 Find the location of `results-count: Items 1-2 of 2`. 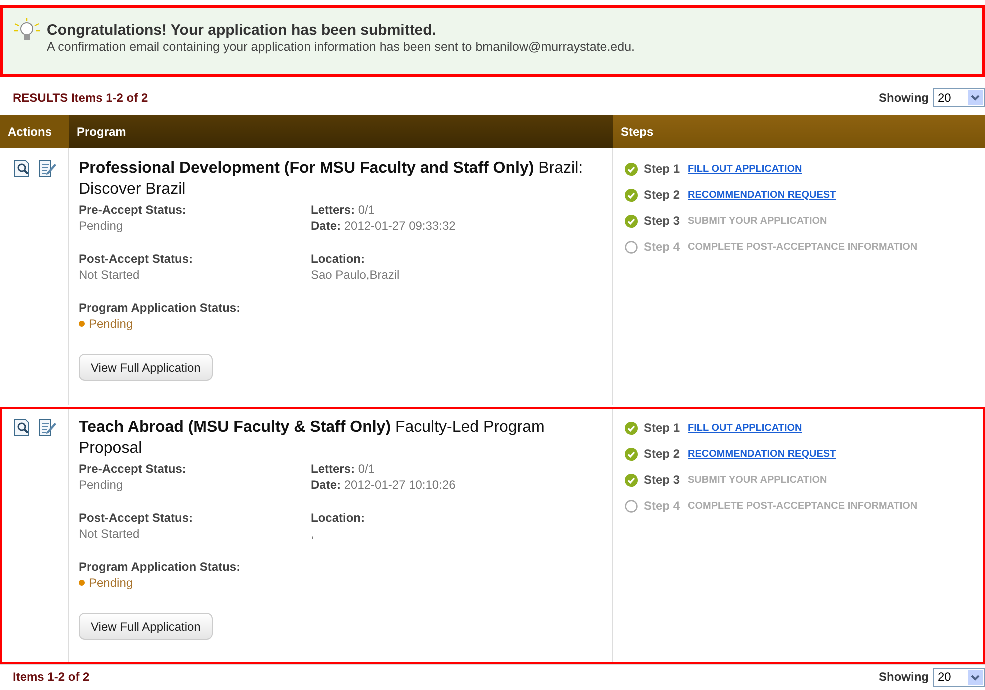

results-count: Items 1-2 of 2 is located at coordinates (51, 677).